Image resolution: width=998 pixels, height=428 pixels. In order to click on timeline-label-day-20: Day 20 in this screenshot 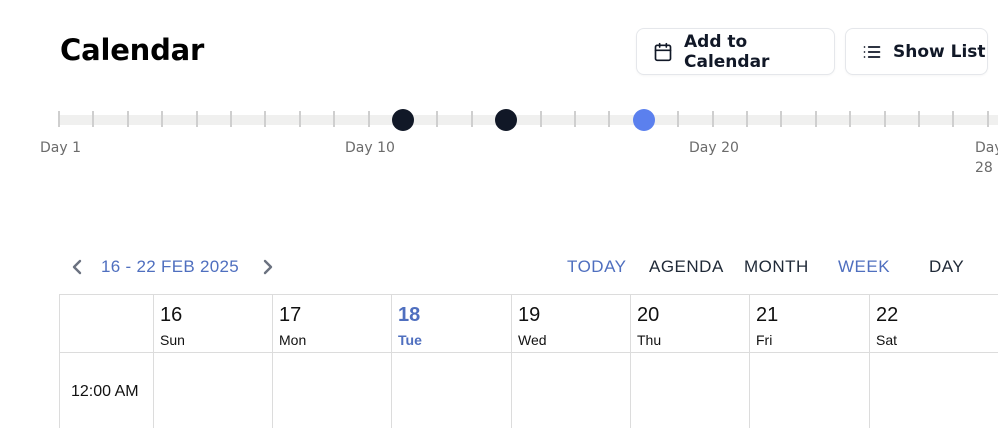, I will do `click(714, 148)`.